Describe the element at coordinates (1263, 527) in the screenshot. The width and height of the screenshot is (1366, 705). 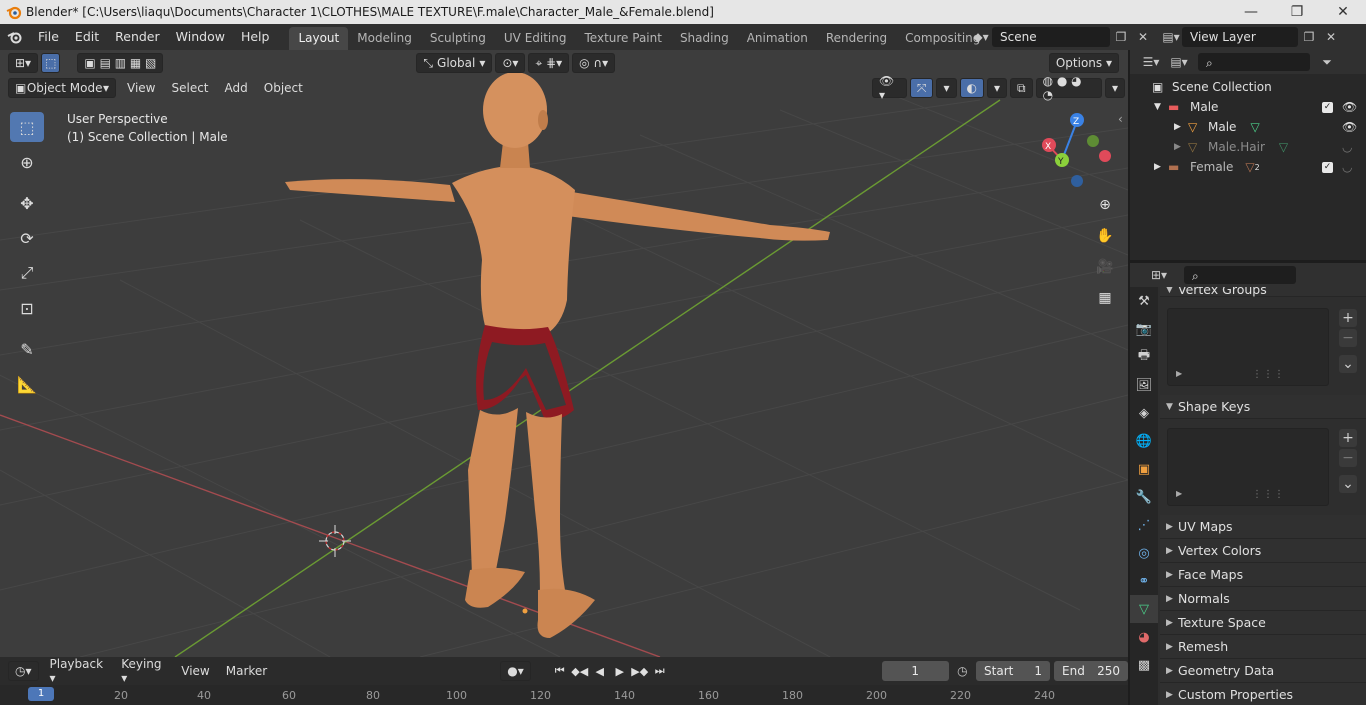
I see `section-uv-maps: ▶ UV Maps` at that location.